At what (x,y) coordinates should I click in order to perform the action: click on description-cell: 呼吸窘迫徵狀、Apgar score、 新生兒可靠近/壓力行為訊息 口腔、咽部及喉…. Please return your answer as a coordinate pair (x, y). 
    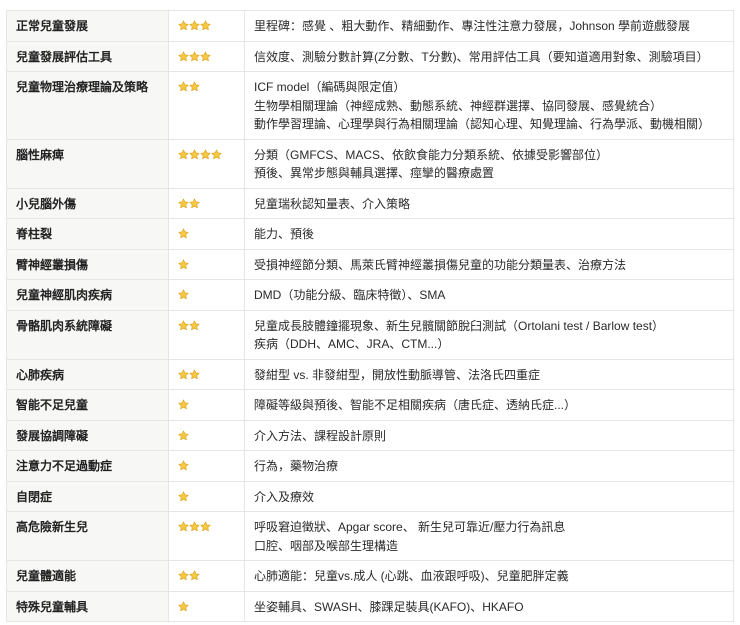
    Looking at the image, I should click on (489, 536).